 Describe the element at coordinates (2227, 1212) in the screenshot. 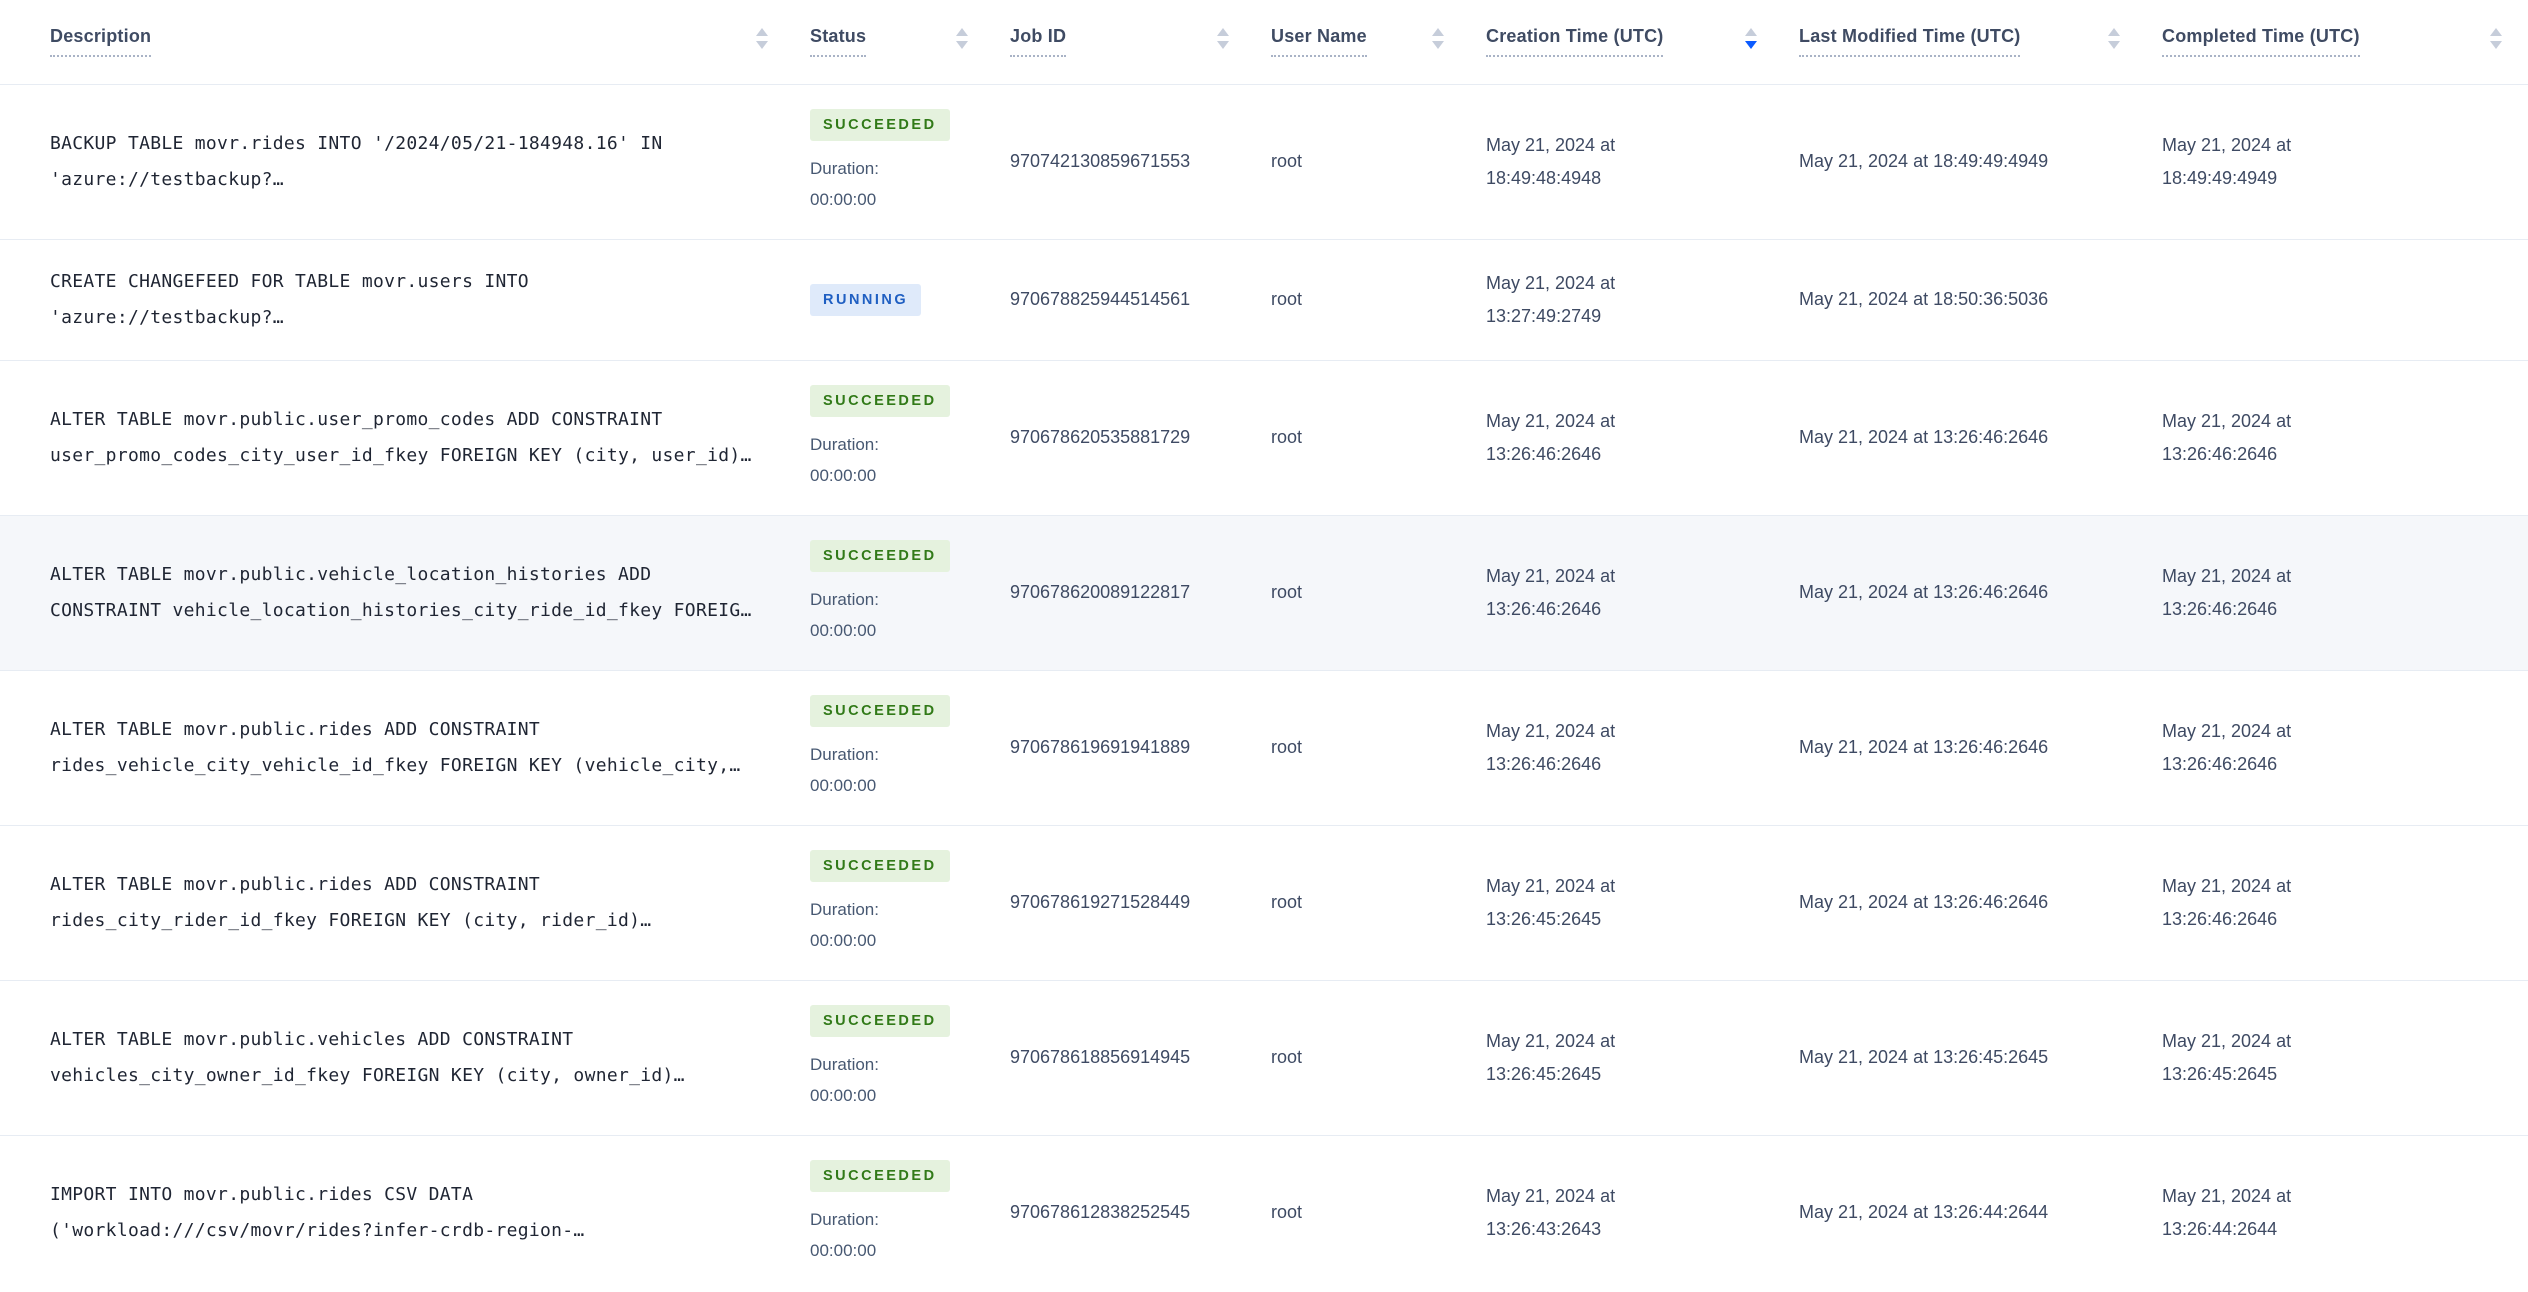

I see `completed-time: May 21, 2024 at 13:26:44:2644` at that location.